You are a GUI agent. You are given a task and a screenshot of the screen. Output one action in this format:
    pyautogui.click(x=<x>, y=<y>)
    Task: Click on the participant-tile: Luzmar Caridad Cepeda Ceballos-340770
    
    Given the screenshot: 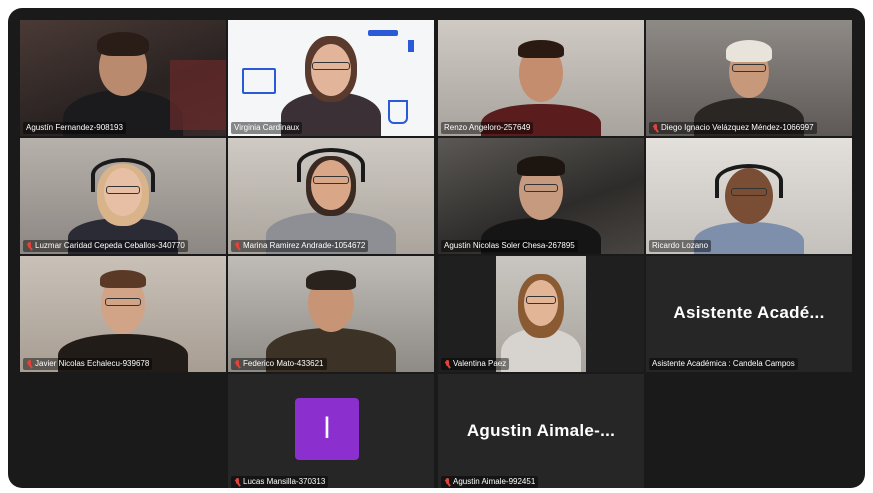 What is the action you would take?
    pyautogui.click(x=123, y=196)
    